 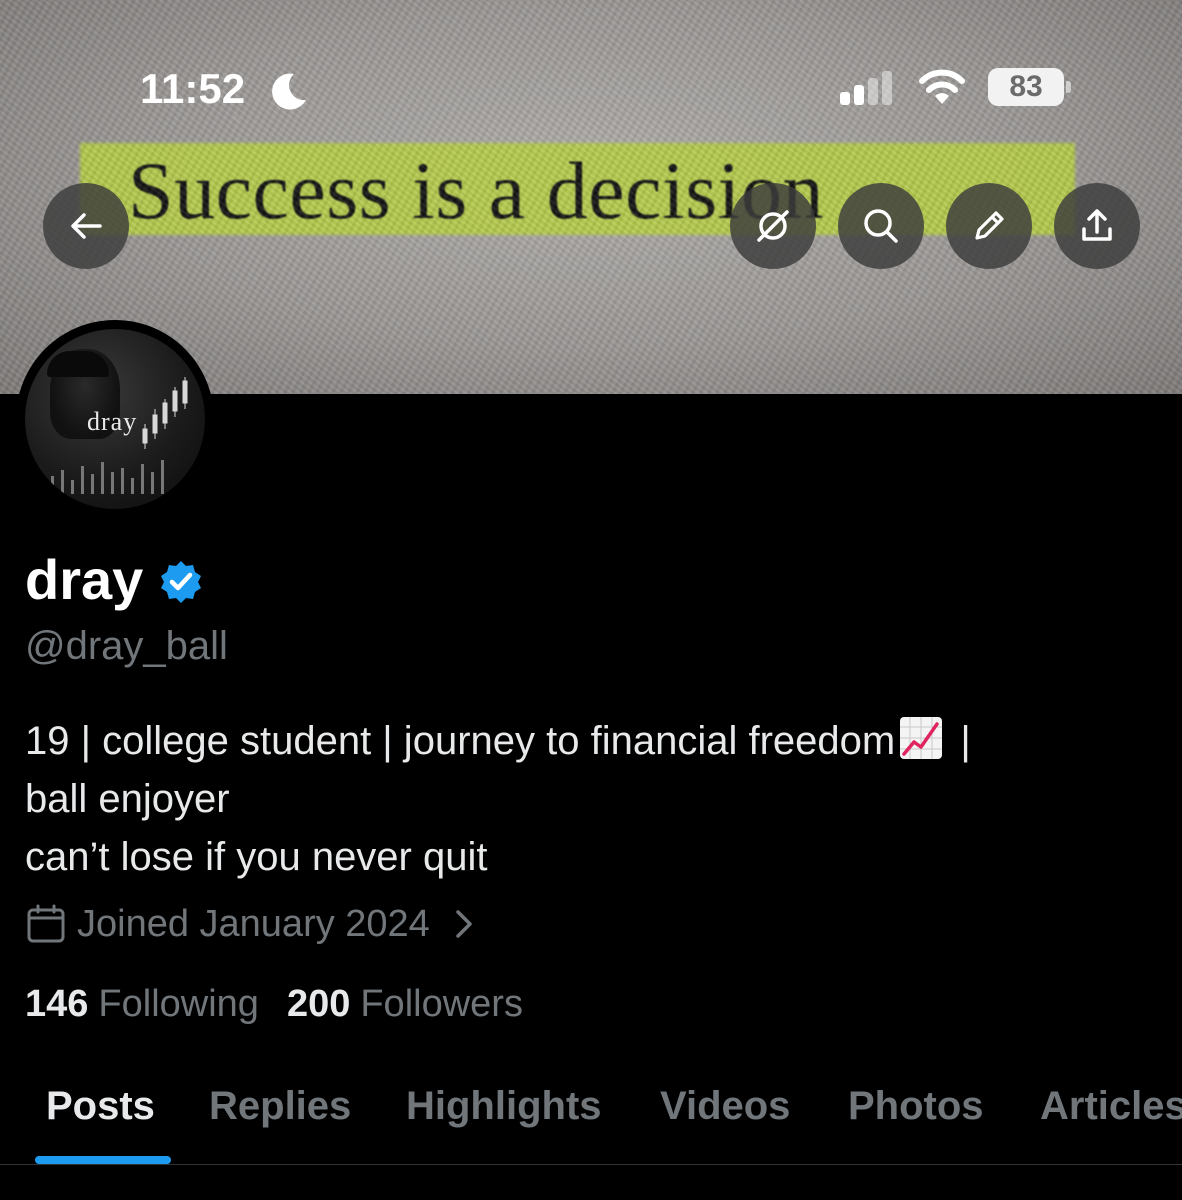 I want to click on following-count: 146, so click(x=57, y=1003).